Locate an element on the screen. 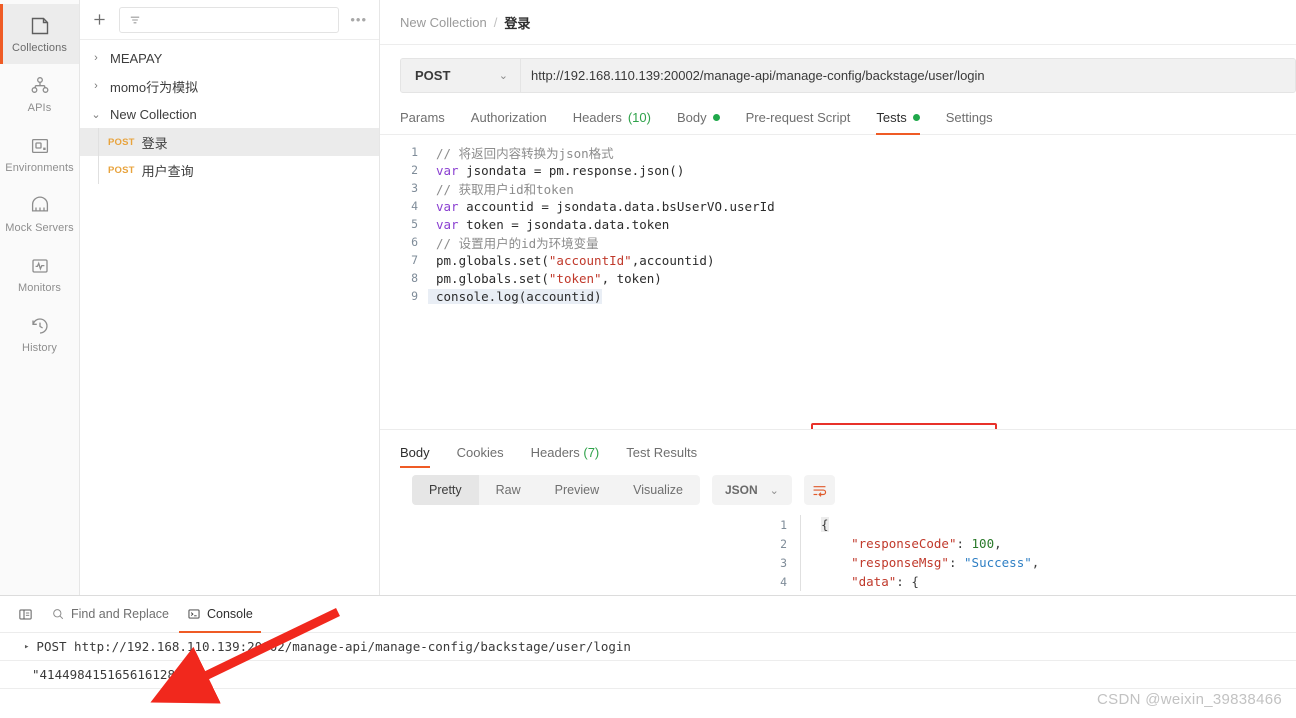  chevron-right-icon: ▸ is located at coordinates (26, 647).